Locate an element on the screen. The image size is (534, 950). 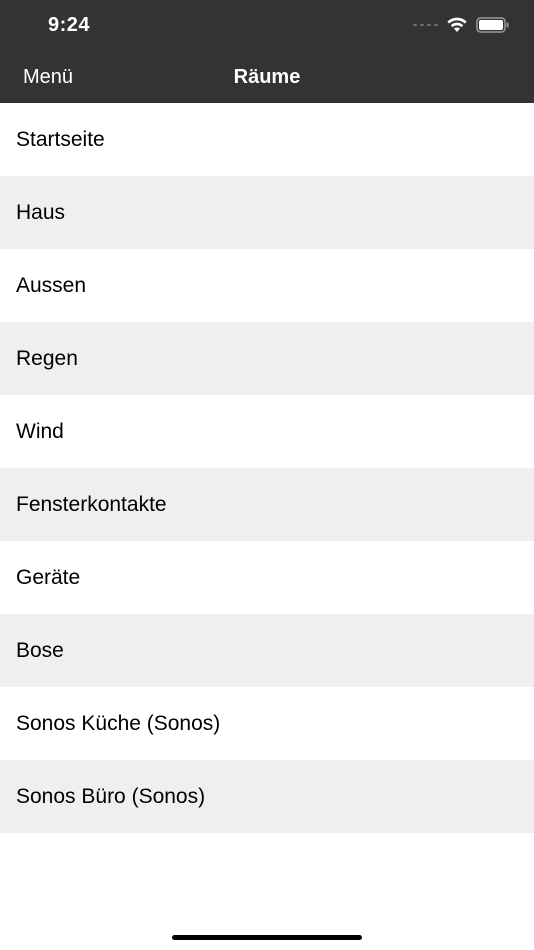
room-item-haus: Haus is located at coordinates (267, 212).